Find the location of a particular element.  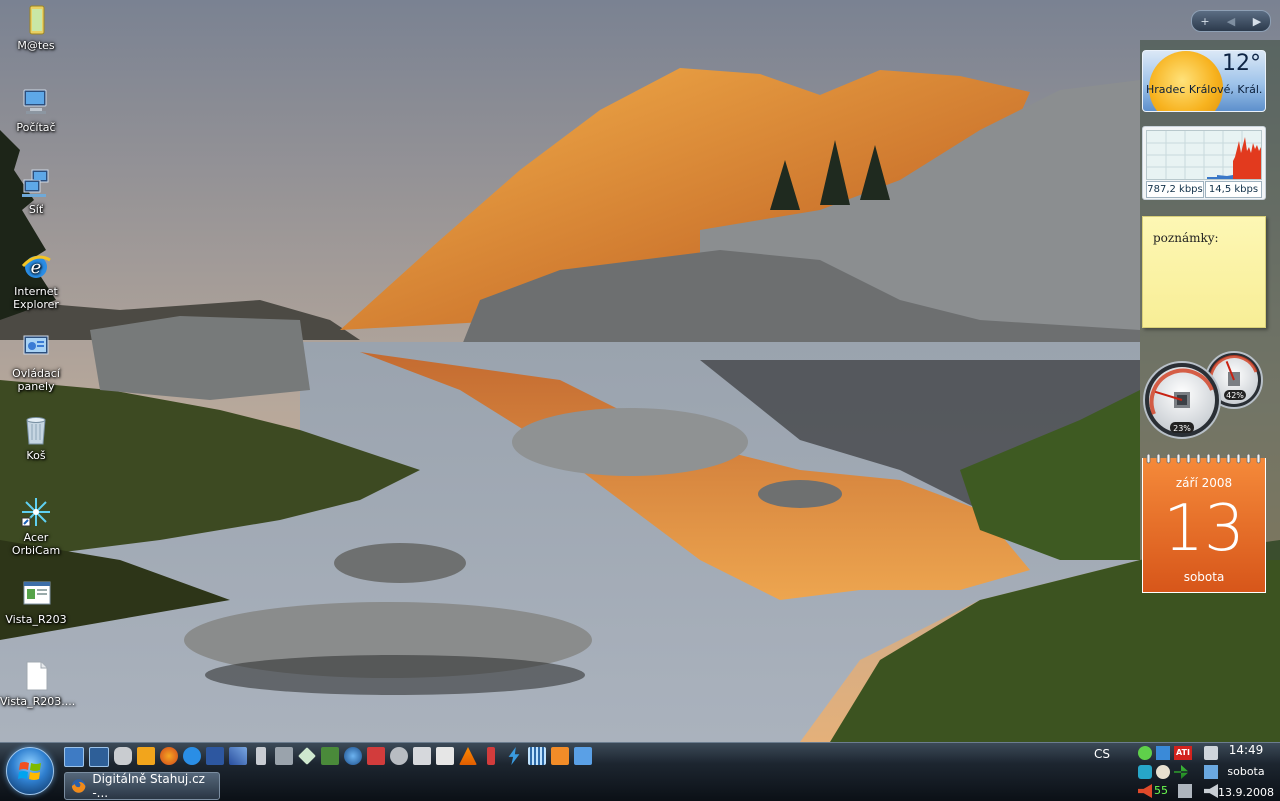

desktop-icon-mates: M@tes is located at coordinates (36, 28).